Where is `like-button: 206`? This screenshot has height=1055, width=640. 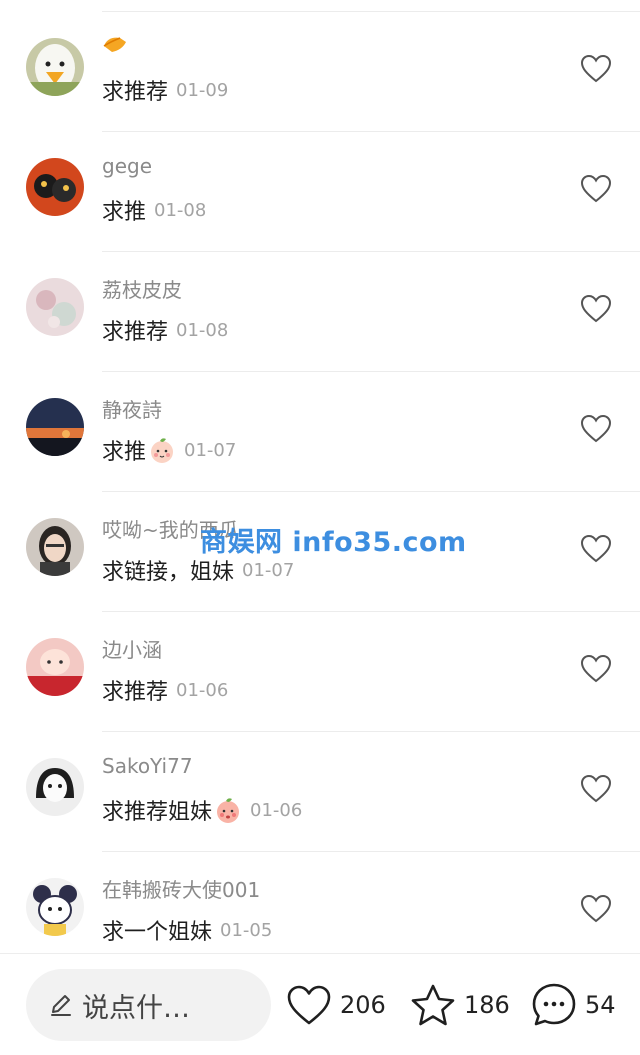
like-button: 206 is located at coordinates (336, 1005).